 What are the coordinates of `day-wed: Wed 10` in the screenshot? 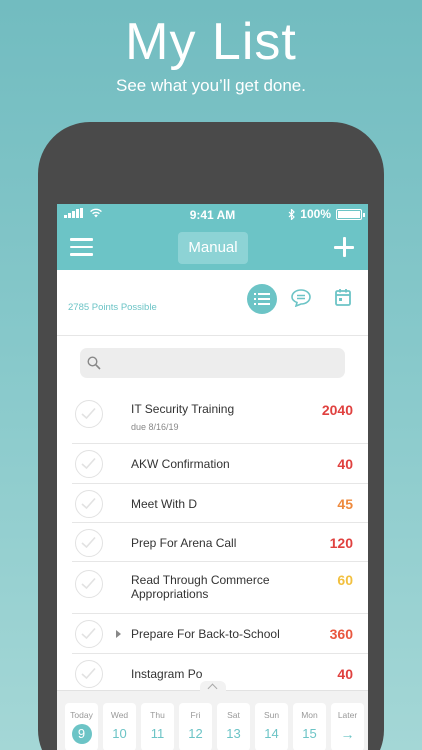 It's located at (119, 726).